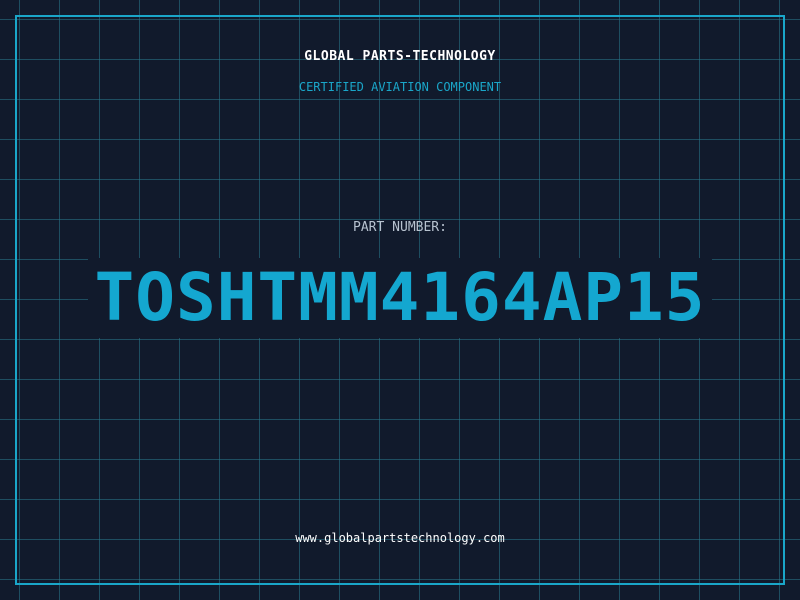 This screenshot has width=800, height=600. Describe the element at coordinates (400, 56) in the screenshot. I see `company-name: GLOBAL PARTS-TECHNOLOGY` at that location.